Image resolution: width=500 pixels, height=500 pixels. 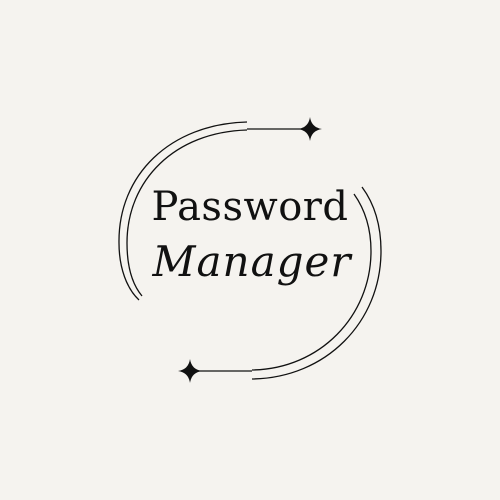 I want to click on logo-title-line-1: Password, so click(x=250, y=207).